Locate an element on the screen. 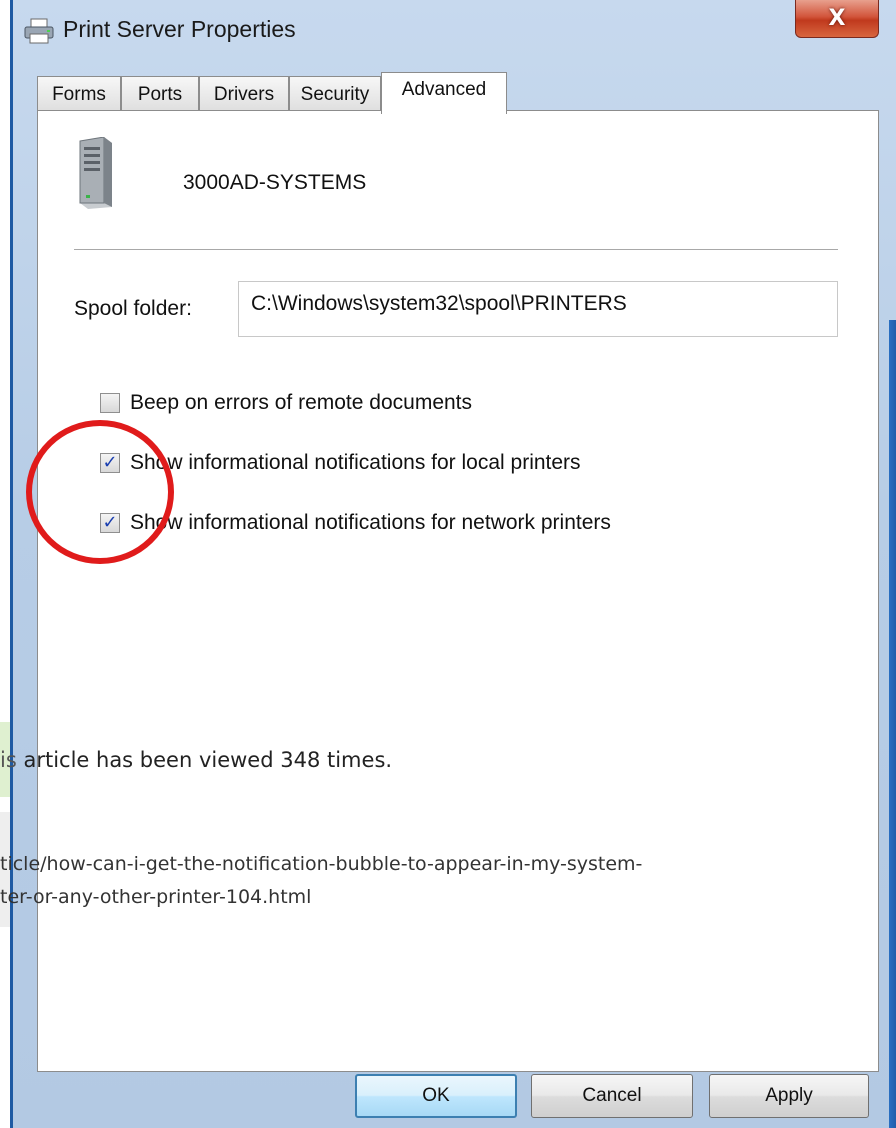 This screenshot has height=1128, width=896. tab-ports: Ports is located at coordinates (160, 94).